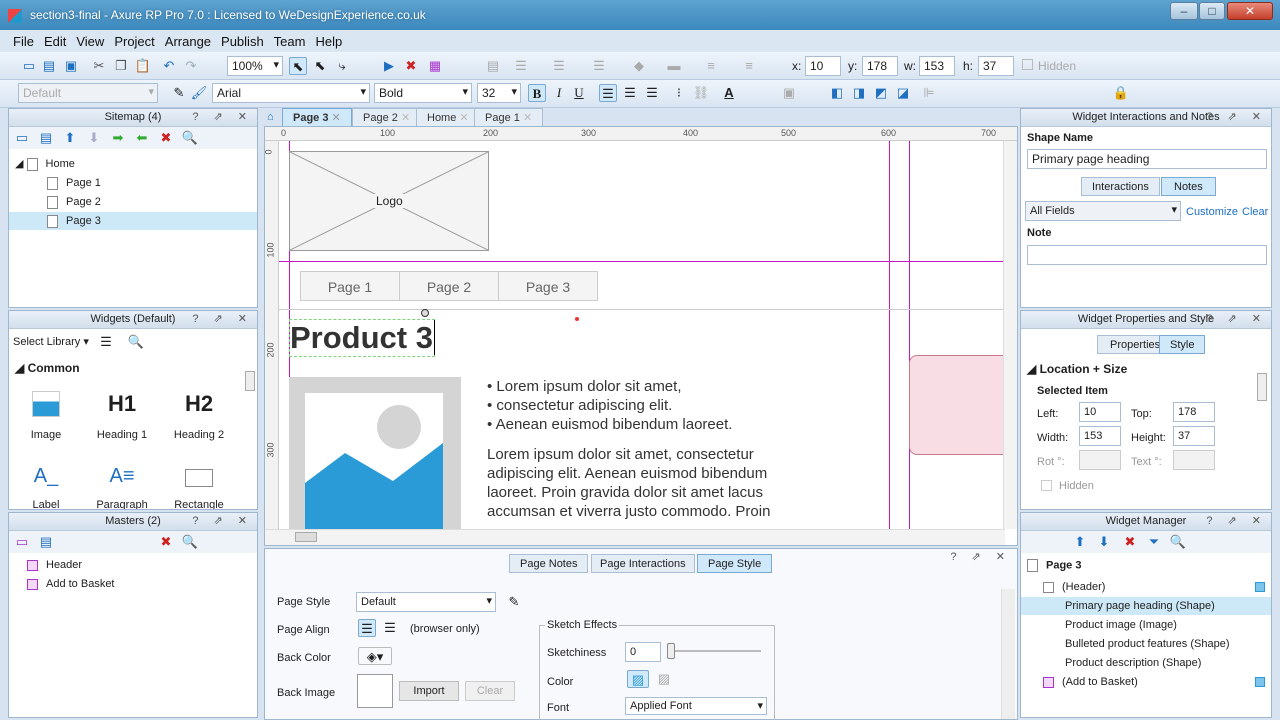 This screenshot has height=720, width=1280. I want to click on menu-publish: Publish, so click(242, 41).